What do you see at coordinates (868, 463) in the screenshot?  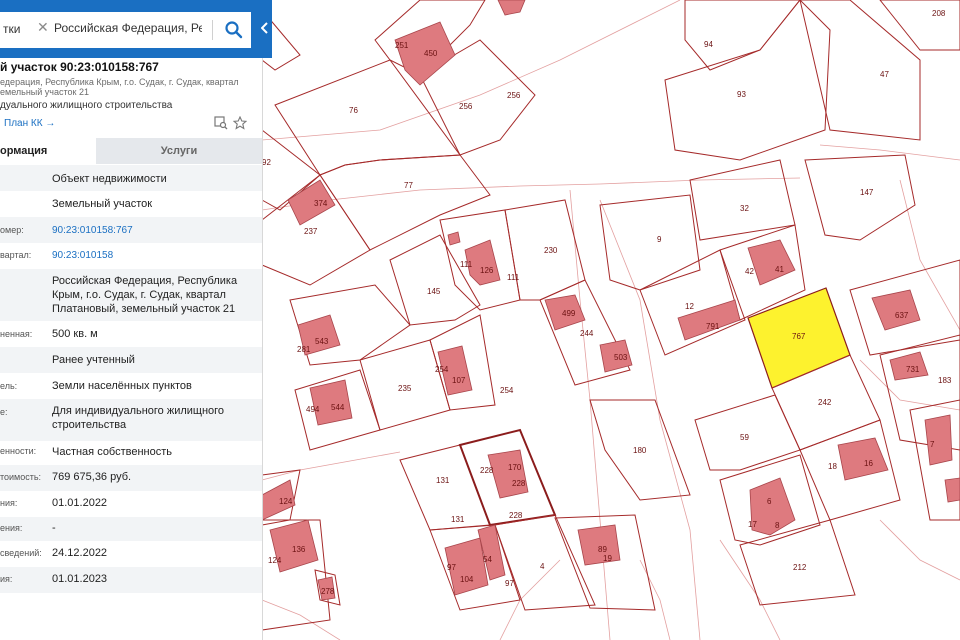 I see `parcel-label: 16` at bounding box center [868, 463].